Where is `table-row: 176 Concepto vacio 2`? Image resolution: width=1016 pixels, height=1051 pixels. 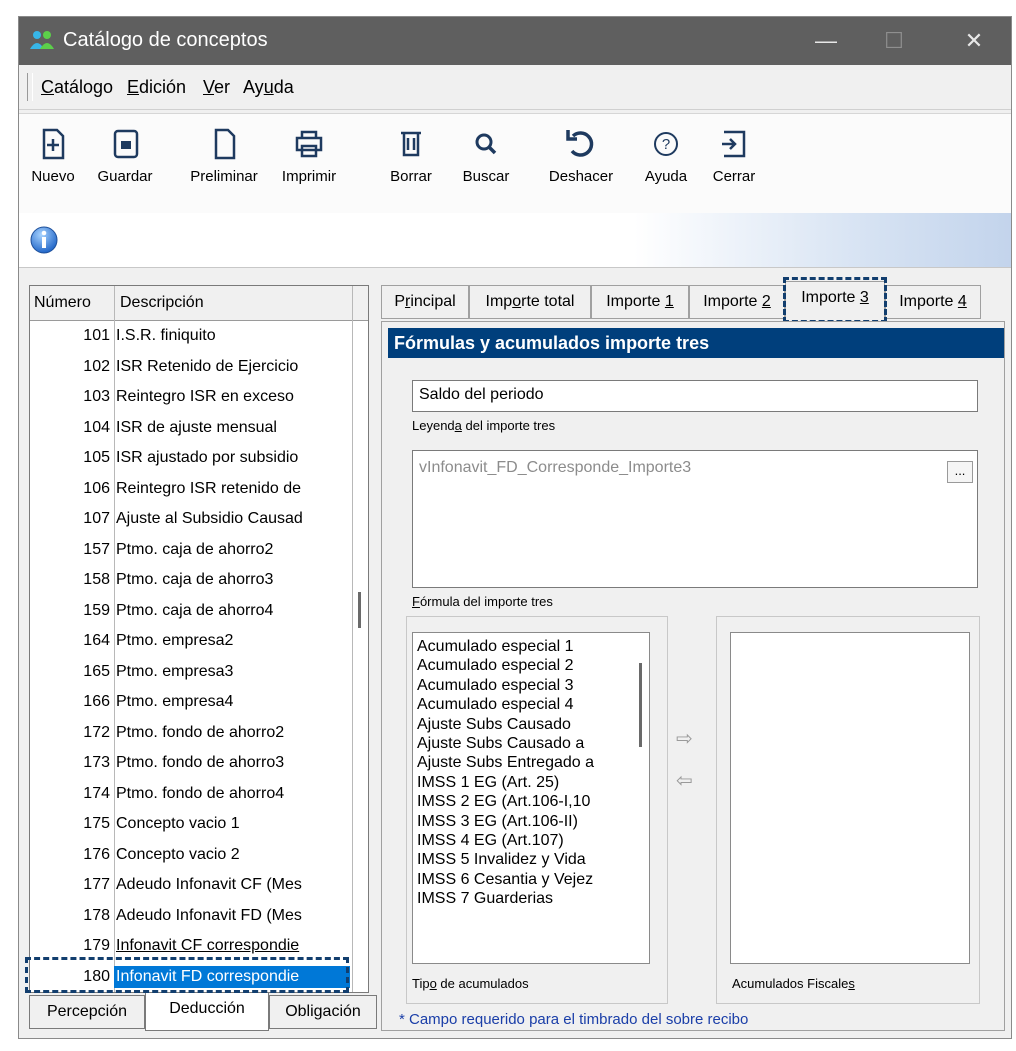 table-row: 176 Concepto vacio 2 is located at coordinates (191, 856).